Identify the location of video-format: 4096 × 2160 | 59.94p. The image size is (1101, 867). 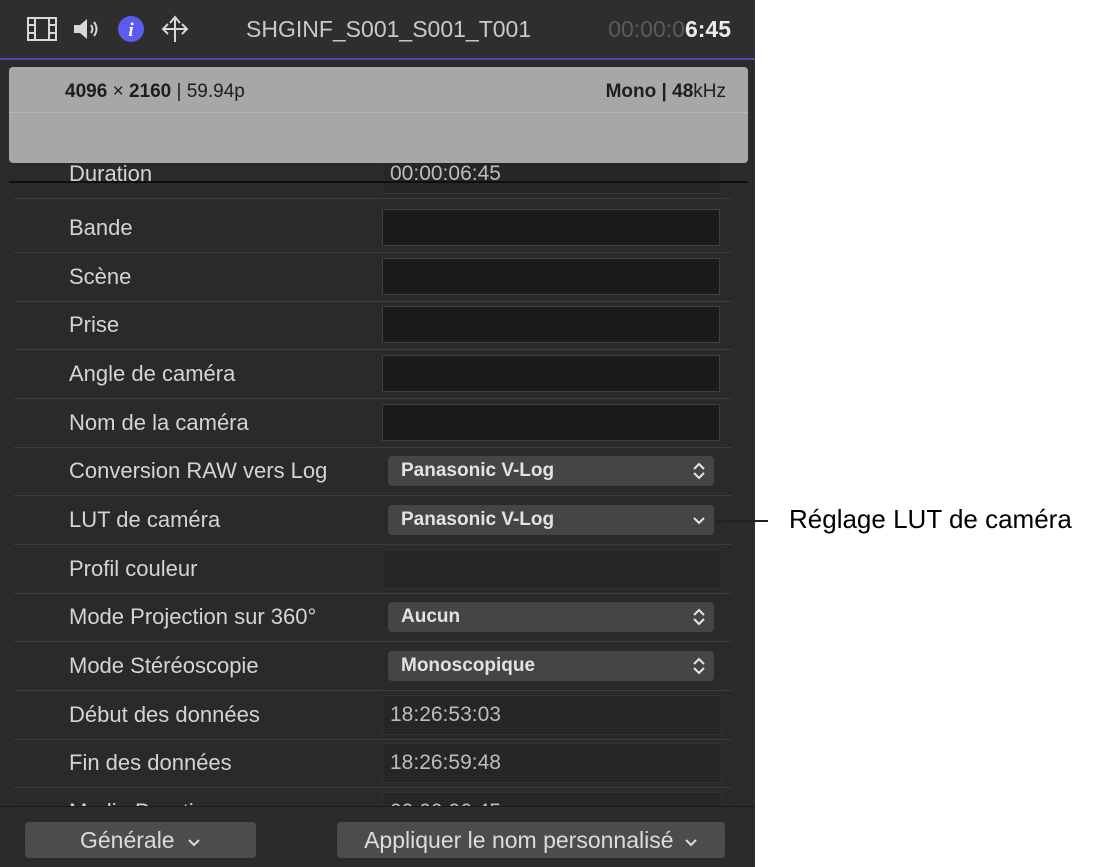
(155, 91).